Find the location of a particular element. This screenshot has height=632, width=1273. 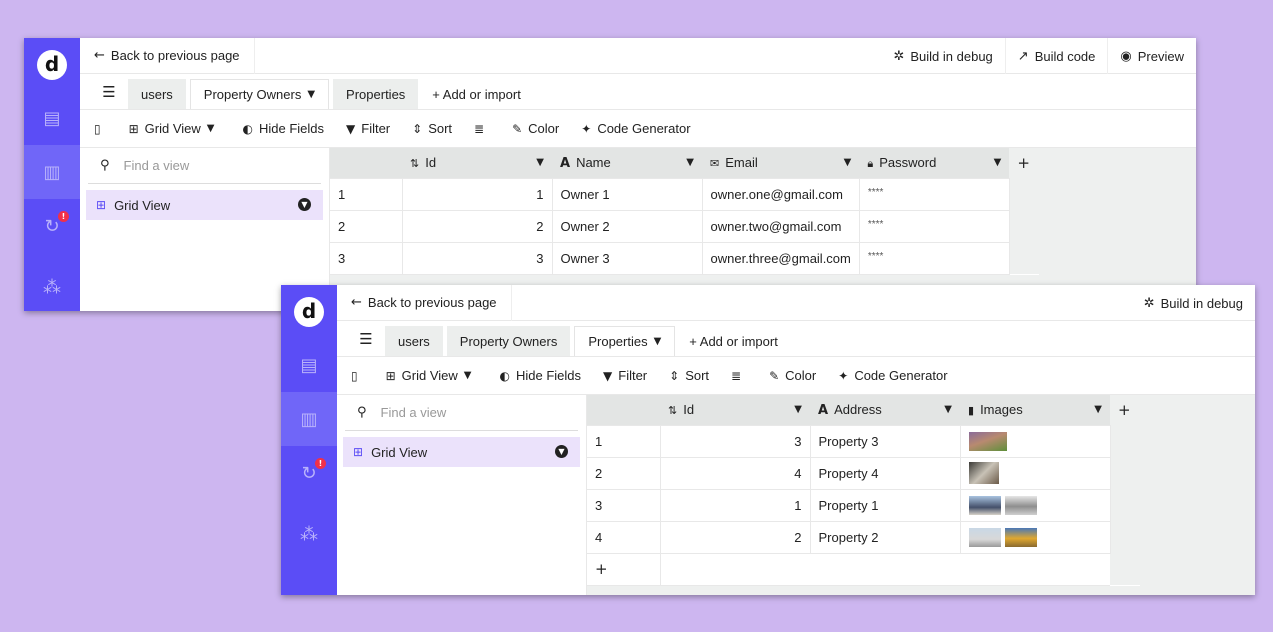

column-header-password: 🔒︎ Password ▼ is located at coordinates (934, 163).